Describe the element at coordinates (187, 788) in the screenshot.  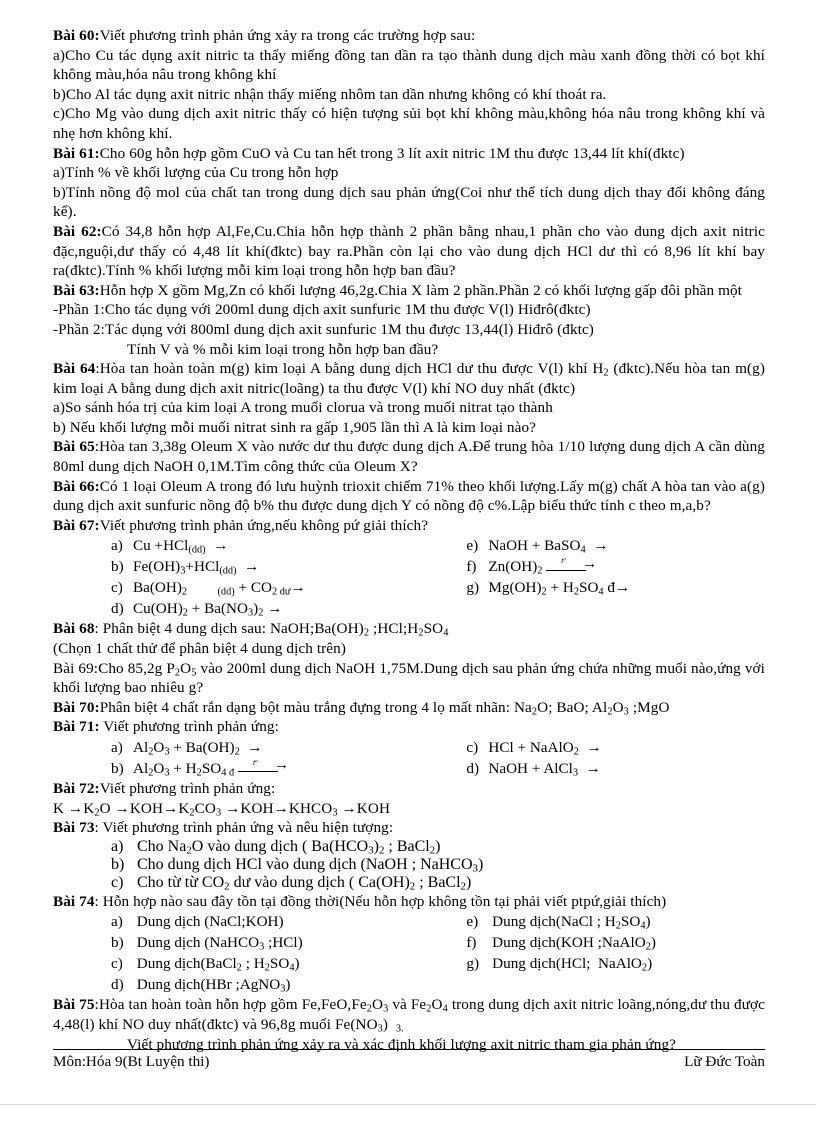
I see `exercise-b72-intro-text: Viết phương trình phản ứng:` at that location.